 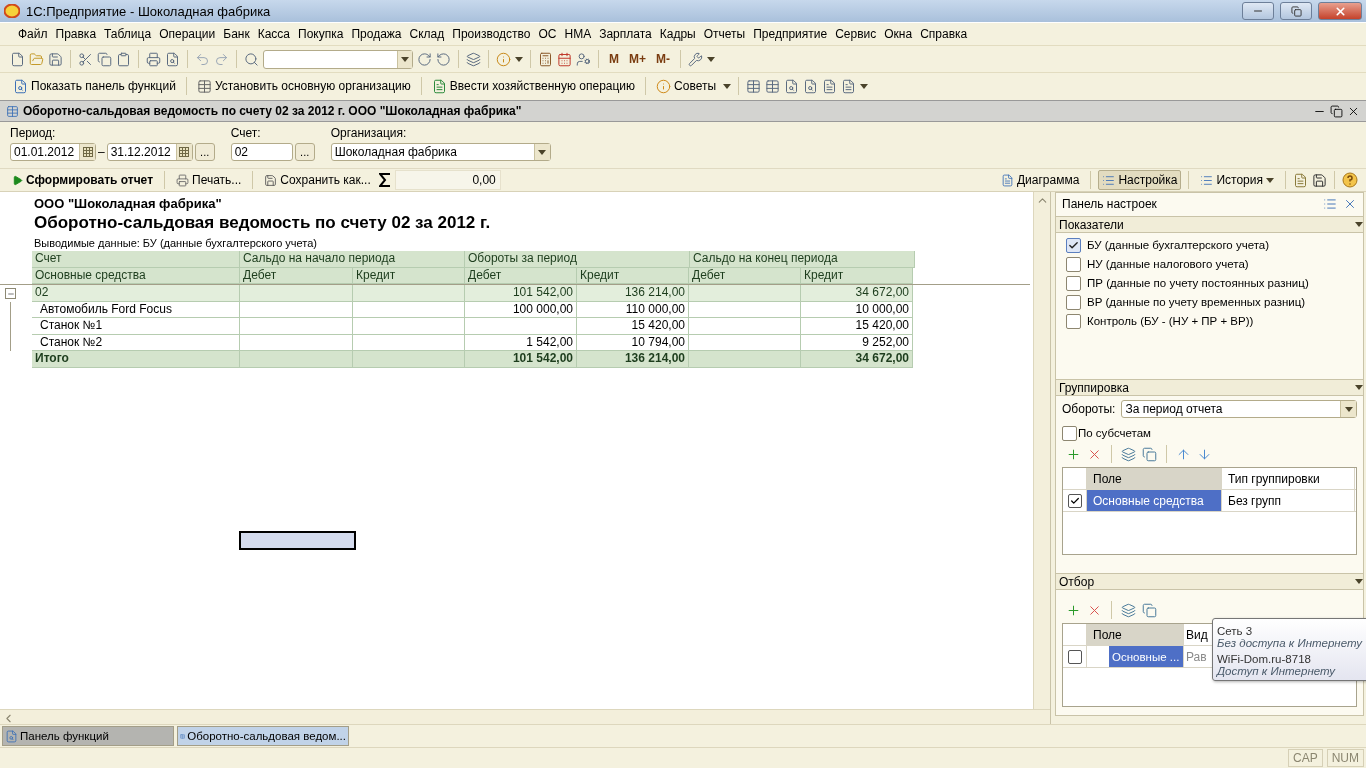 What do you see at coordinates (695, 59) in the screenshot?
I see `wrench-icon` at bounding box center [695, 59].